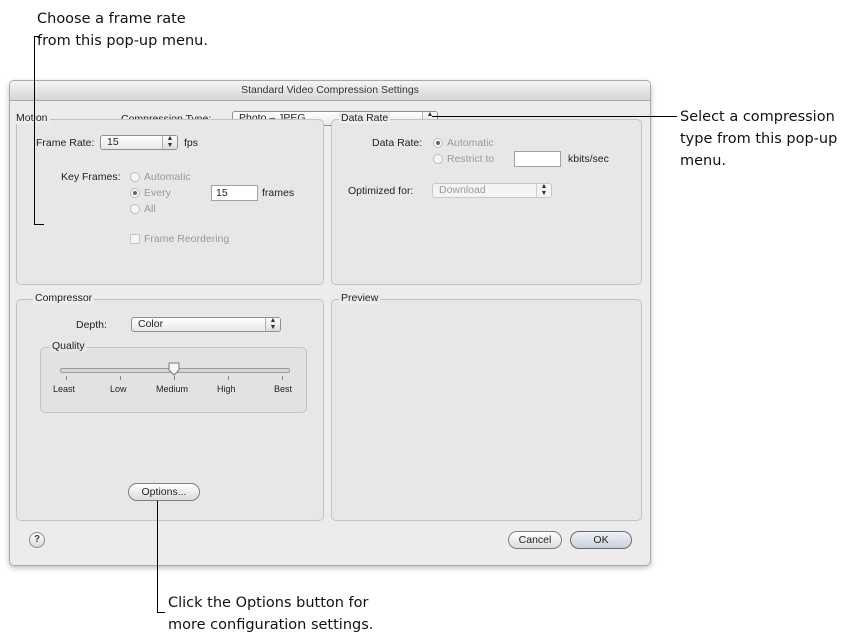 The width and height of the screenshot is (864, 638). I want to click on quality-group, so click(173, 380).